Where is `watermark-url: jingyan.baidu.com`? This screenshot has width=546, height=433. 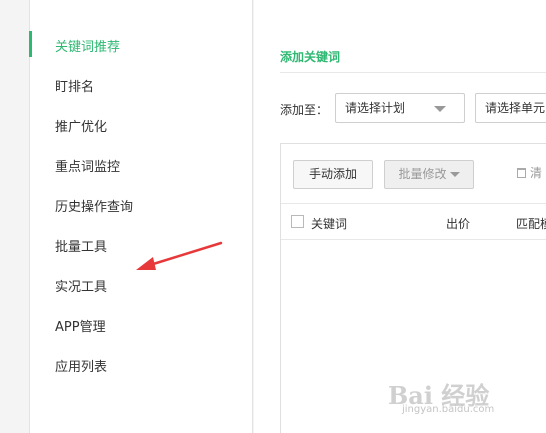 watermark-url: jingyan.baidu.com is located at coordinates (448, 409).